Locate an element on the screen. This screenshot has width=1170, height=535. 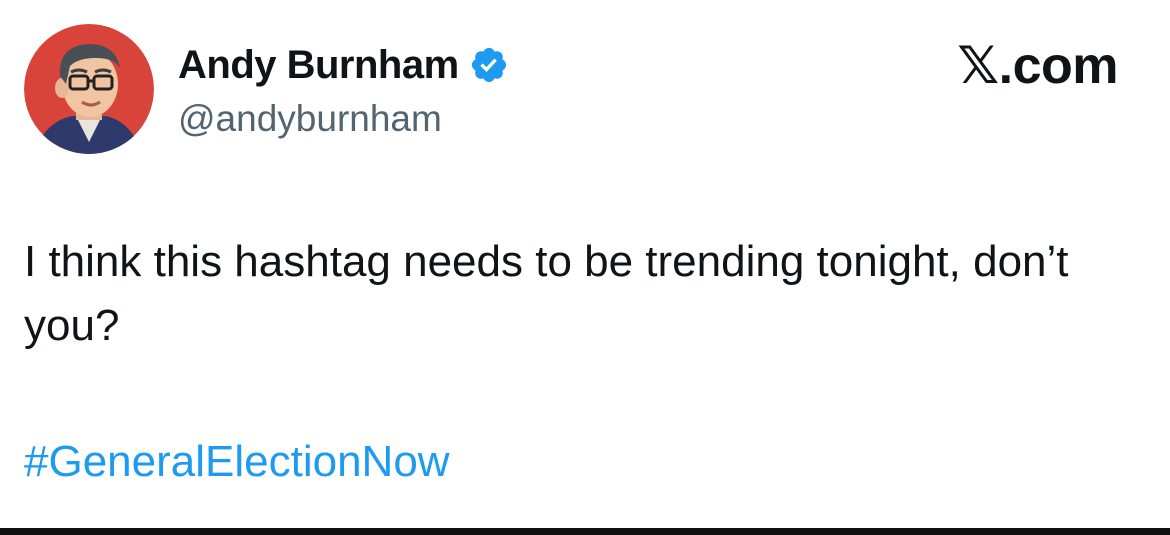
cartoon-portrait-avatar-icon is located at coordinates (89, 89).